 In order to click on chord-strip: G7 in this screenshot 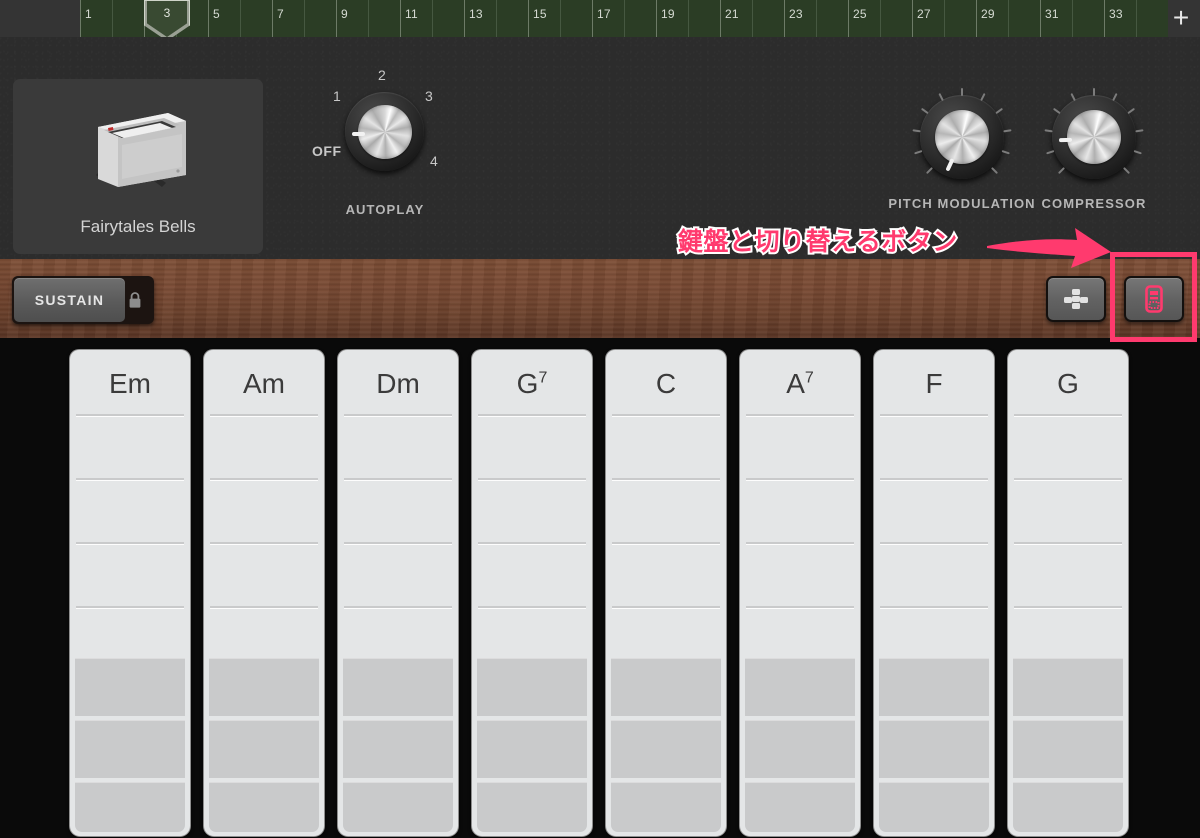, I will do `click(532, 593)`.